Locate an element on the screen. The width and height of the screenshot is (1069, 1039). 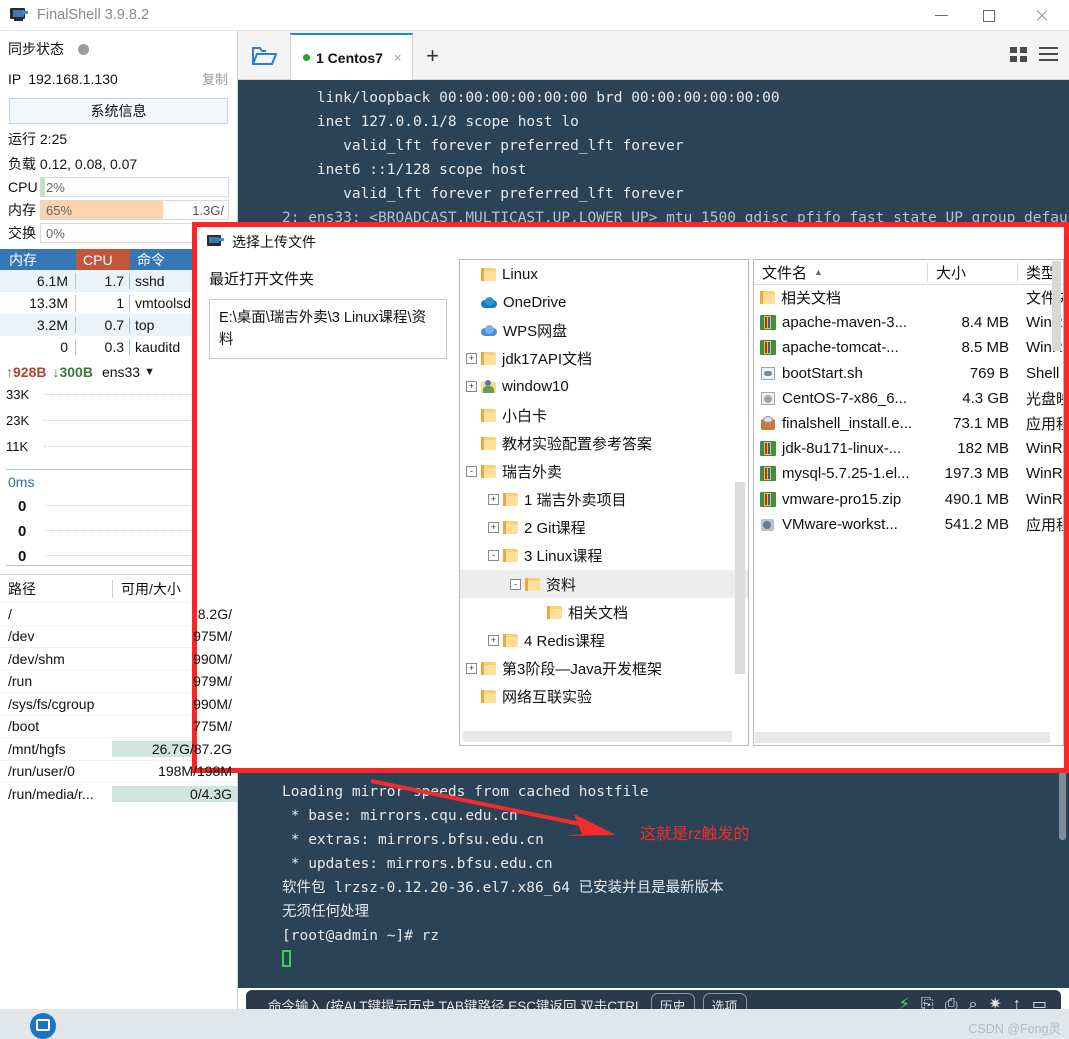
file-name-cell: vmware-pro15.zip is located at coordinates (841, 499).